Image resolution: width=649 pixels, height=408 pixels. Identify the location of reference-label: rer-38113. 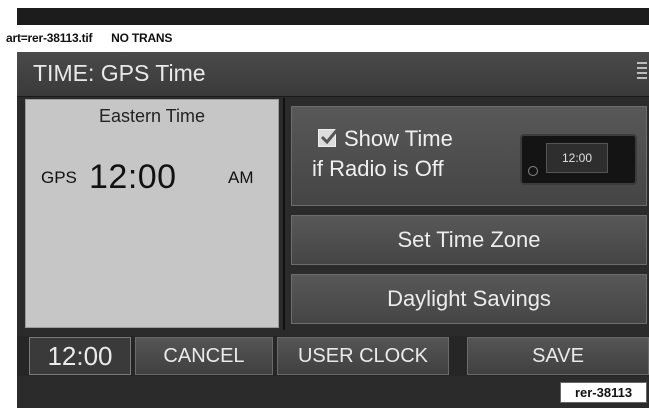
(603, 392).